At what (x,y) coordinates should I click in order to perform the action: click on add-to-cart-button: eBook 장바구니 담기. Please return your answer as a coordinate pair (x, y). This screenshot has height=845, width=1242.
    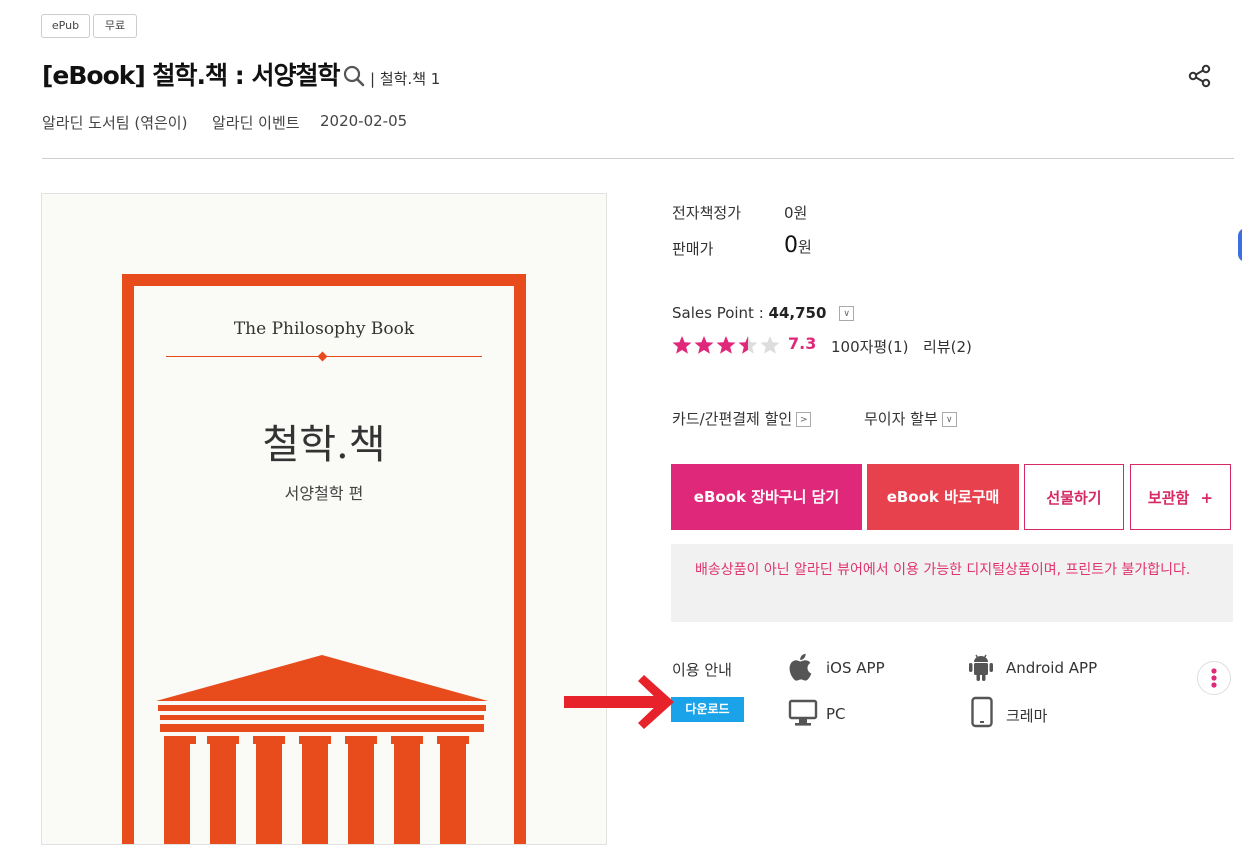
    Looking at the image, I should click on (766, 497).